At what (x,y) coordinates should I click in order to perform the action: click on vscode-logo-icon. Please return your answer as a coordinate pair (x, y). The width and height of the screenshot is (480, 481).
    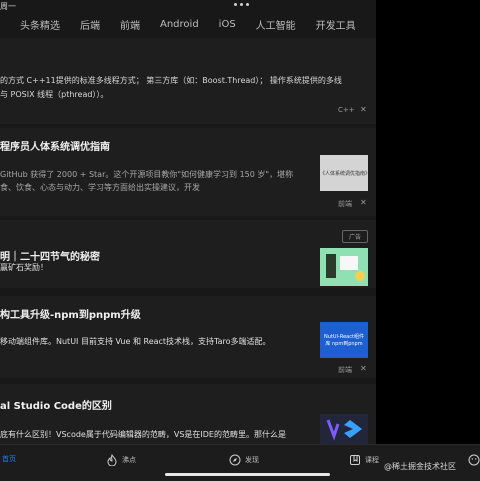
    Looking at the image, I should click on (344, 429).